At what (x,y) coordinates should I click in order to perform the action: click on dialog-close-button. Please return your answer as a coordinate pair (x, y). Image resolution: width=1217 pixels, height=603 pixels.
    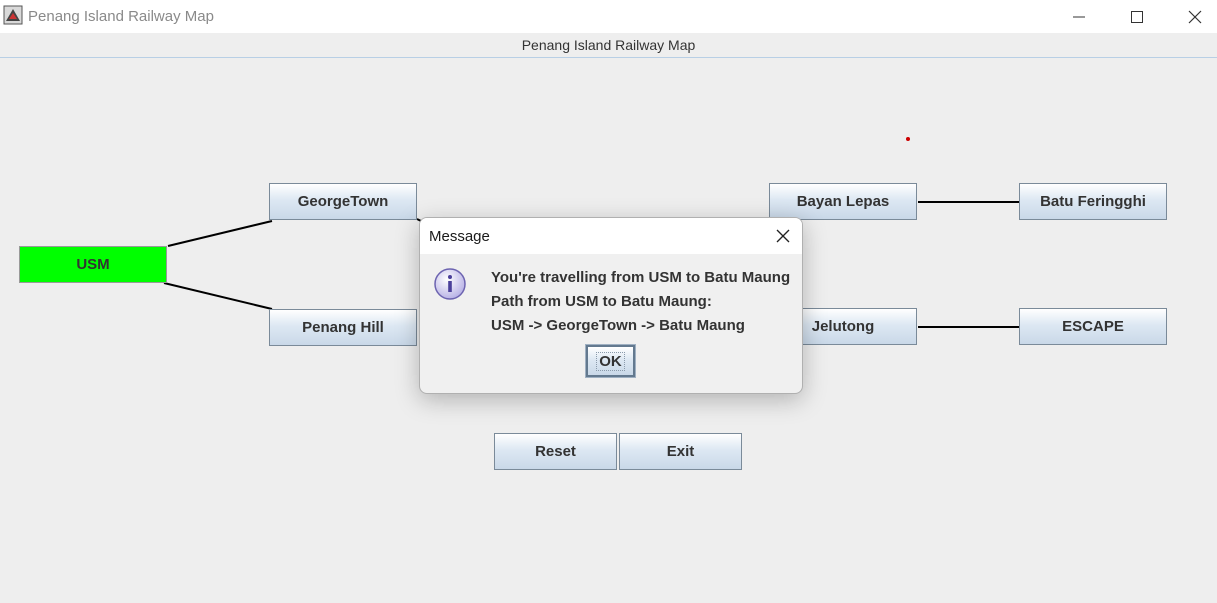
    Looking at the image, I should click on (783, 236).